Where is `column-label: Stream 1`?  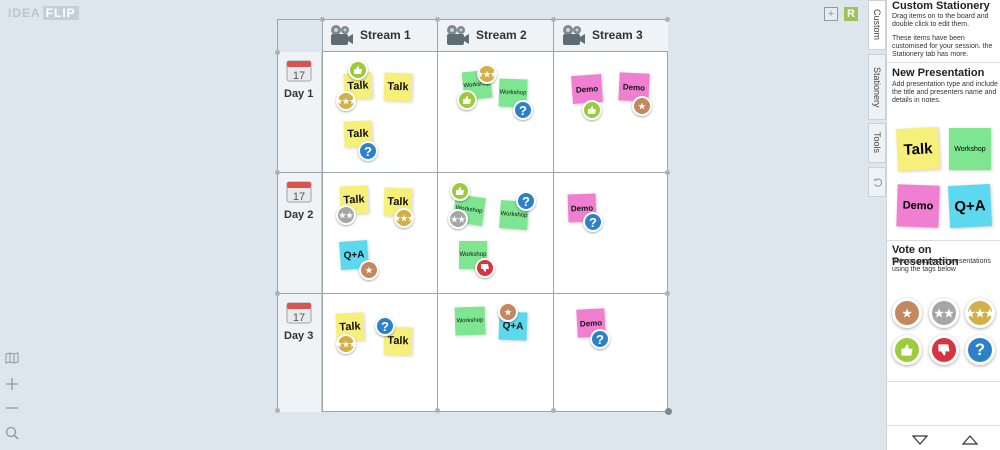
column-label: Stream 1 is located at coordinates (385, 35).